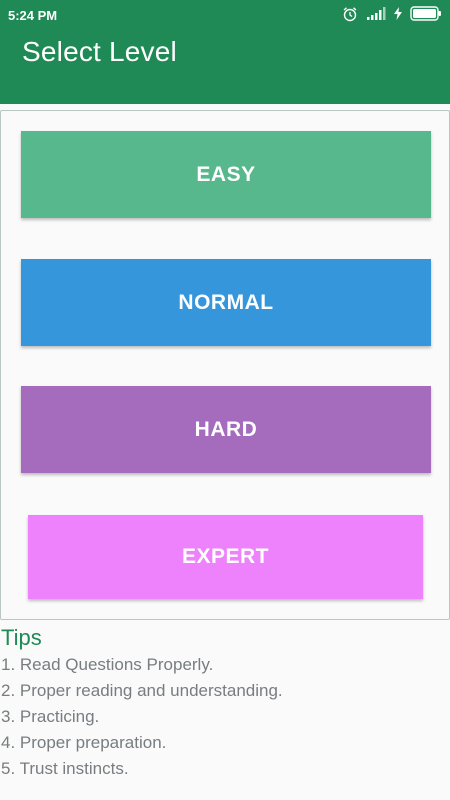 This screenshot has height=800, width=450. What do you see at coordinates (392, 15) in the screenshot?
I see `status-icons` at bounding box center [392, 15].